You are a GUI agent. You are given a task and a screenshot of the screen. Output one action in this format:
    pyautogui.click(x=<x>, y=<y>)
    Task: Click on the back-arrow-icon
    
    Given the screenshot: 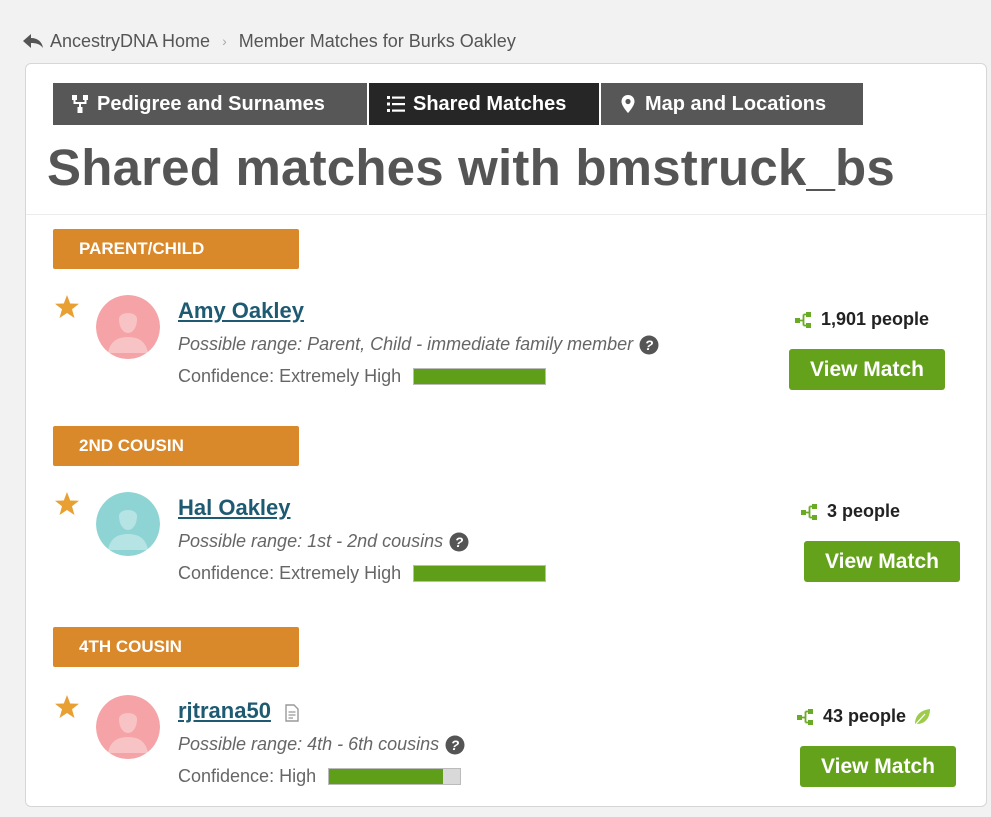 What is the action you would take?
    pyautogui.click(x=33, y=41)
    